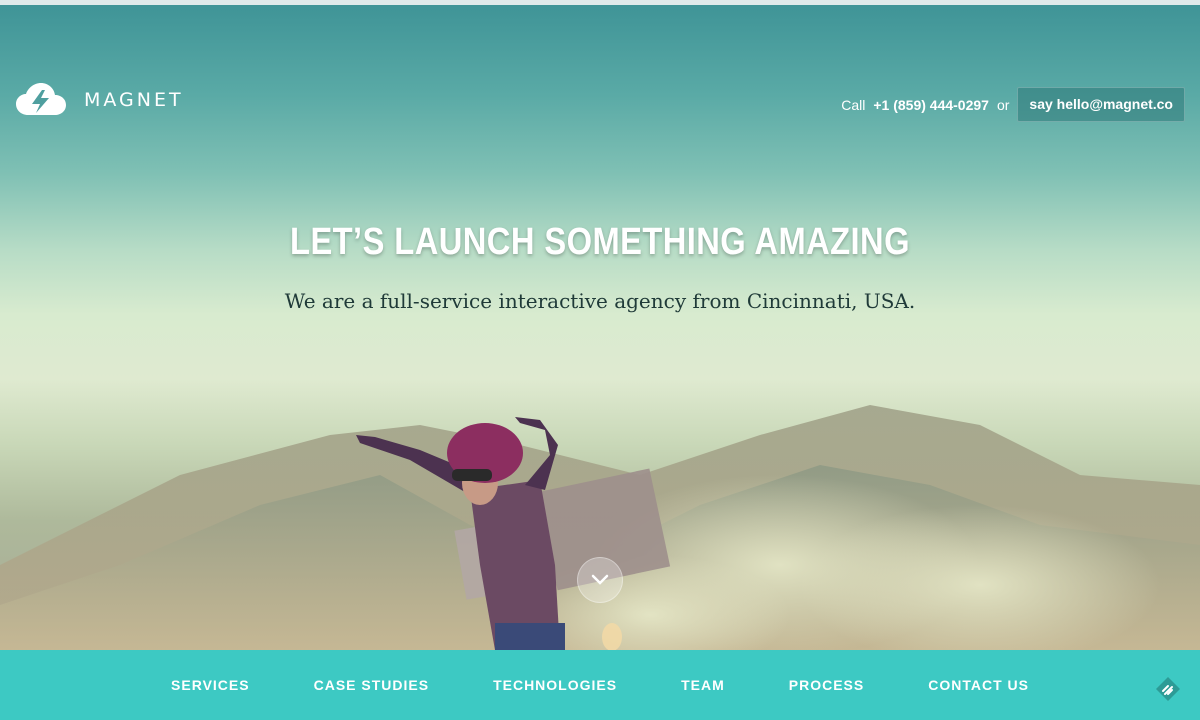  Describe the element at coordinates (371, 685) in the screenshot. I see `nav-item-case-studies: CASE STUDIES` at that location.